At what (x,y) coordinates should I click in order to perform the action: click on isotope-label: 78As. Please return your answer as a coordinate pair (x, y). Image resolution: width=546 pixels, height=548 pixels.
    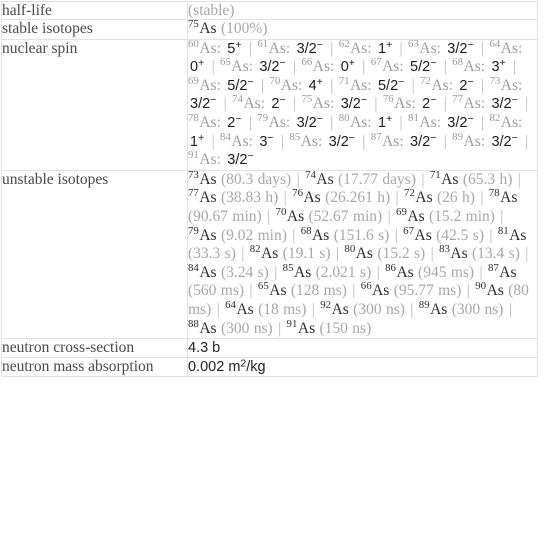
    Looking at the image, I should click on (503, 196).